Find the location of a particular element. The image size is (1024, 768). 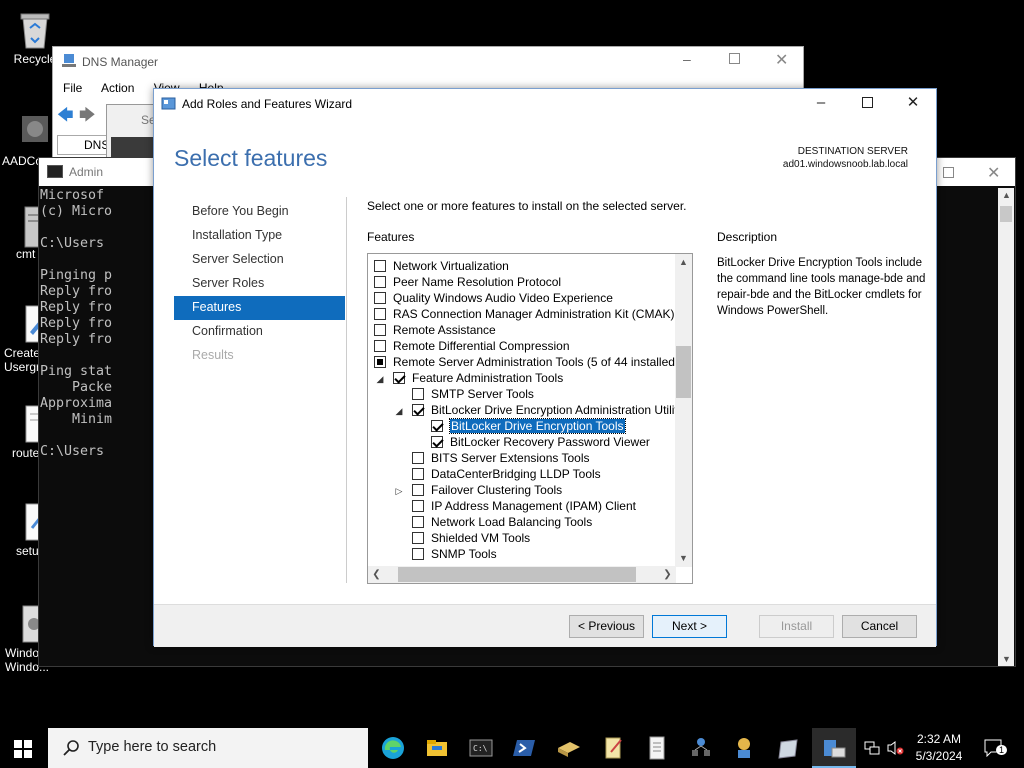

taskbar-search-box: Type here to search is located at coordinates (208, 748).